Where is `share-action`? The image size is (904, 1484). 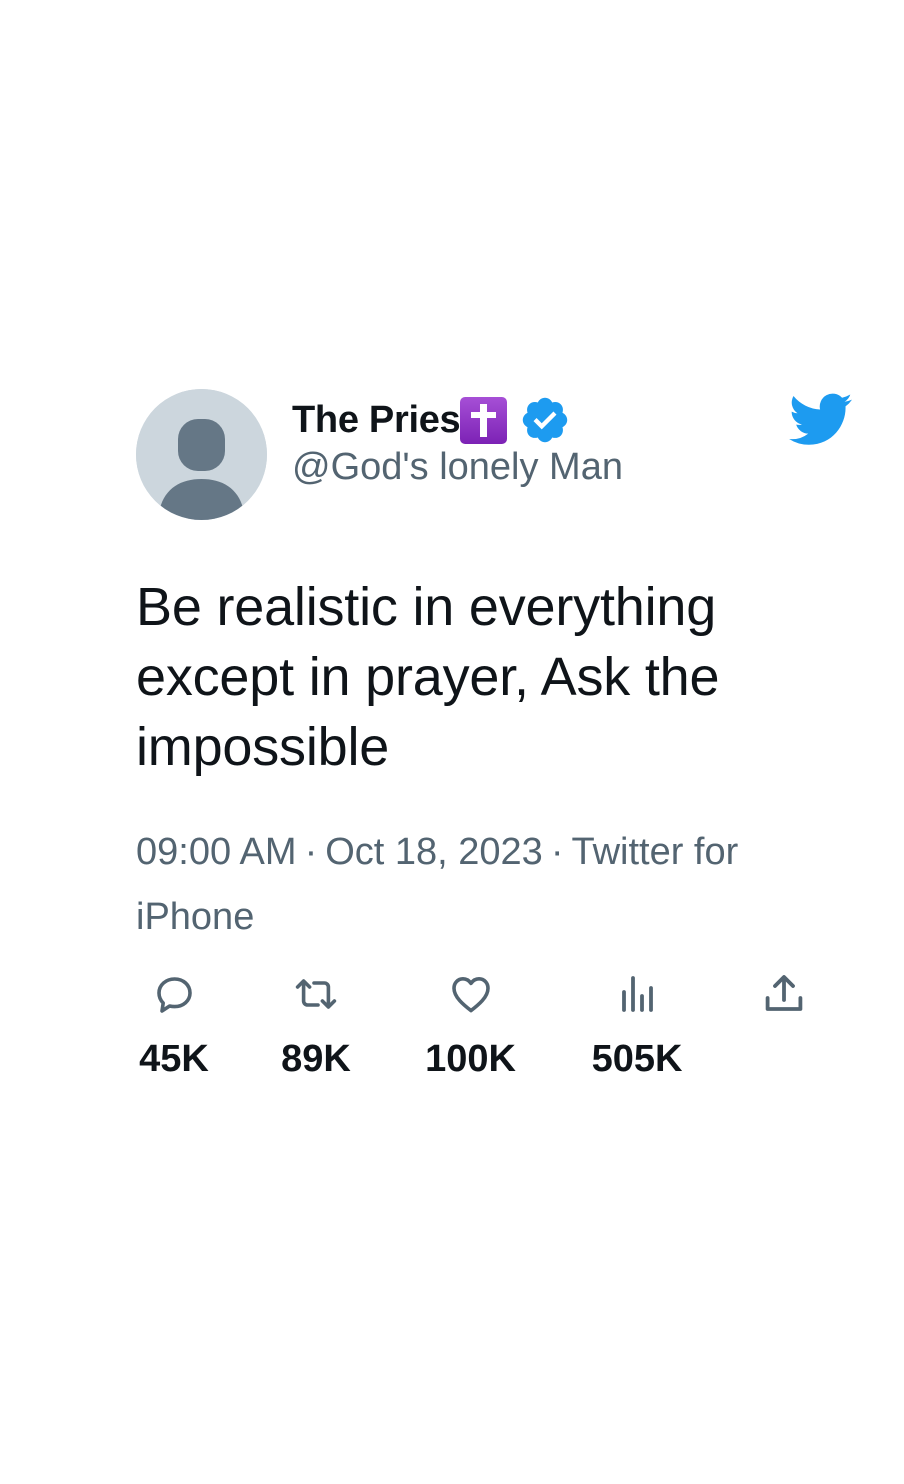
share-action is located at coordinates (784, 994).